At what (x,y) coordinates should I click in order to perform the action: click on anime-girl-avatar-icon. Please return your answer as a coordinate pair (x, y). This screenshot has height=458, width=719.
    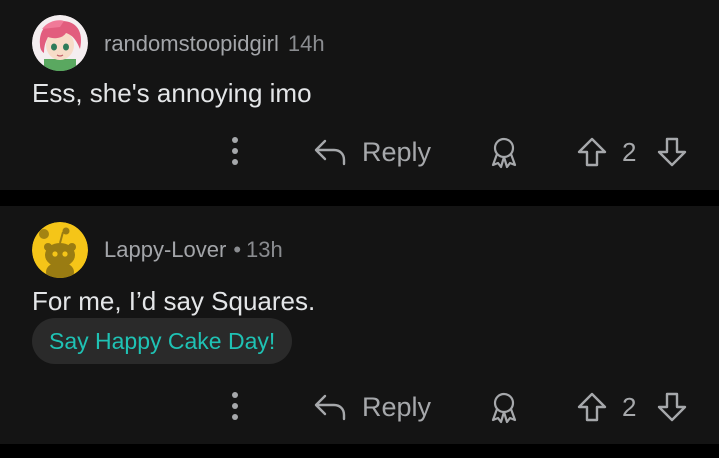
    Looking at the image, I should click on (60, 43).